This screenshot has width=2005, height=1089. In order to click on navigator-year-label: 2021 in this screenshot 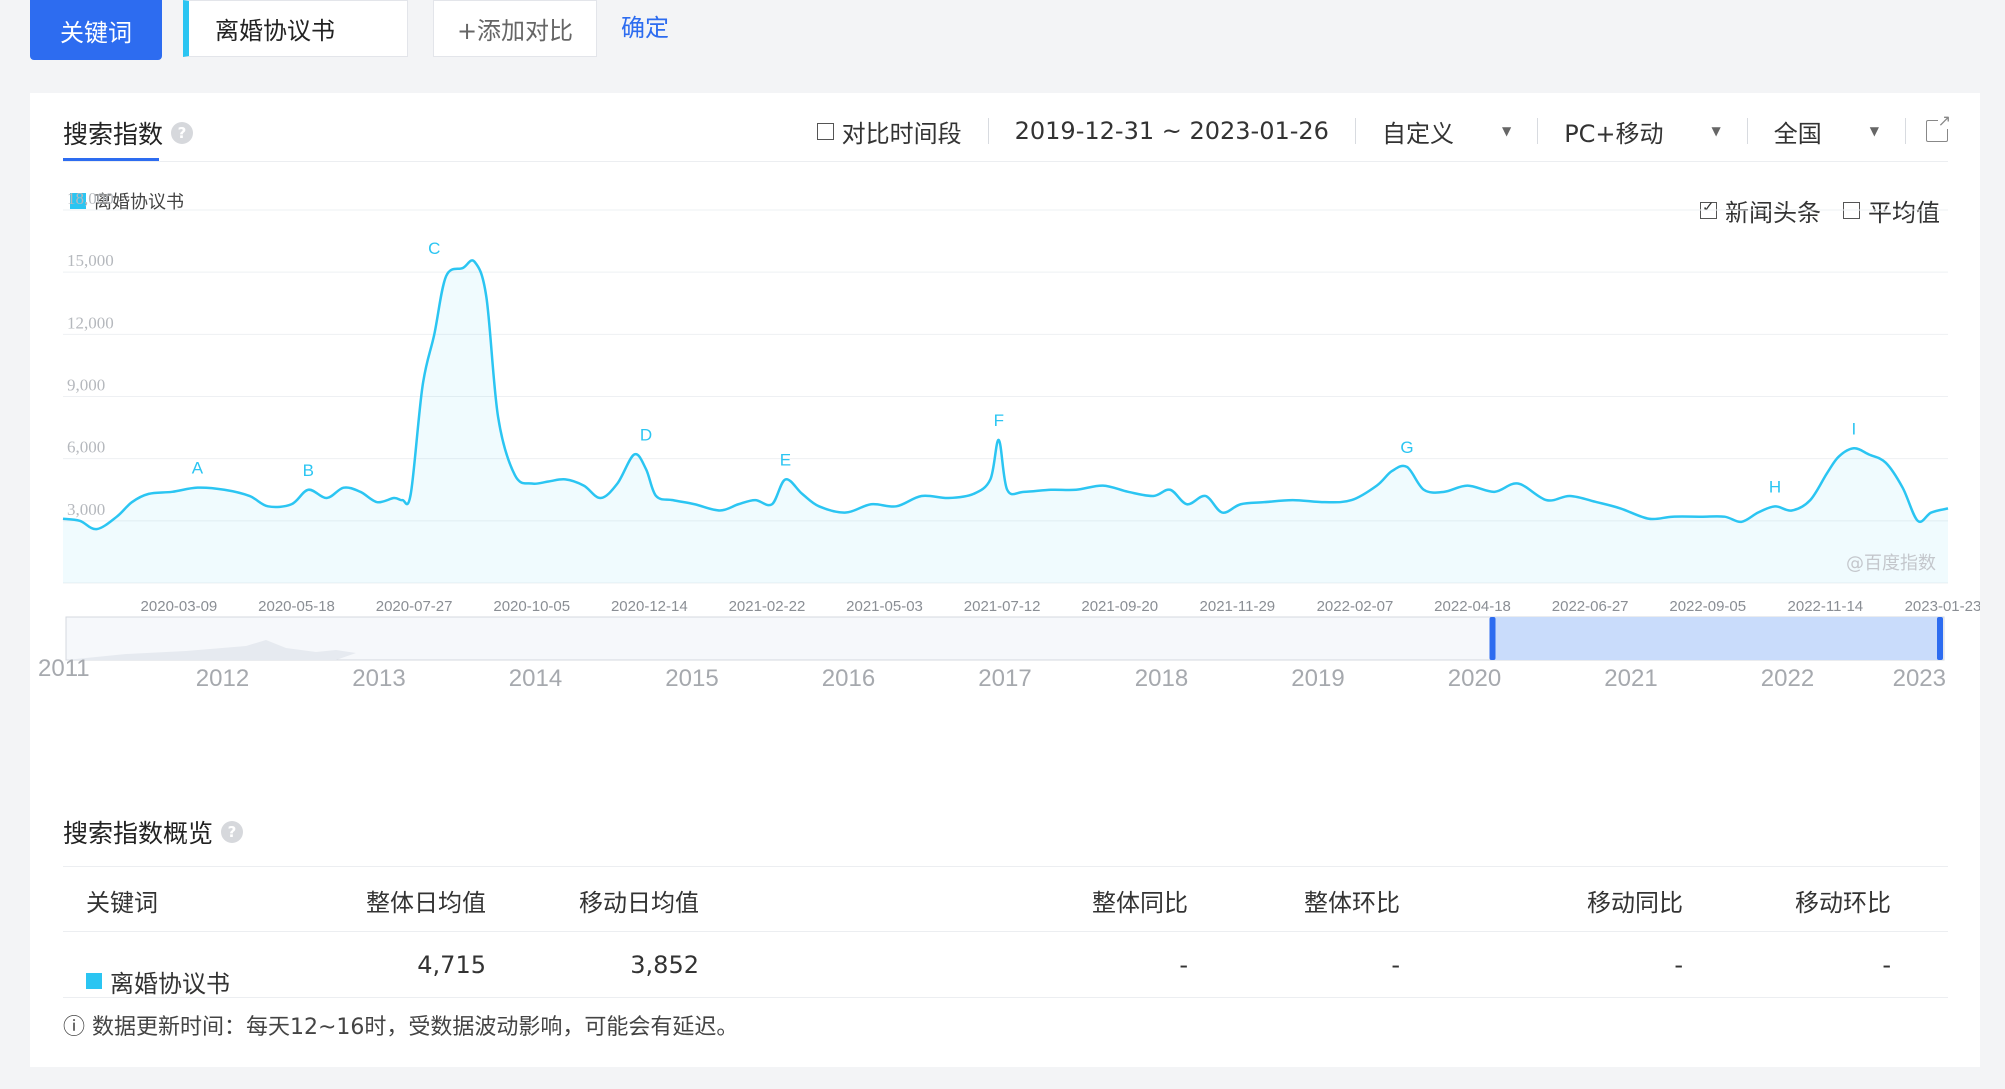, I will do `click(1630, 678)`.